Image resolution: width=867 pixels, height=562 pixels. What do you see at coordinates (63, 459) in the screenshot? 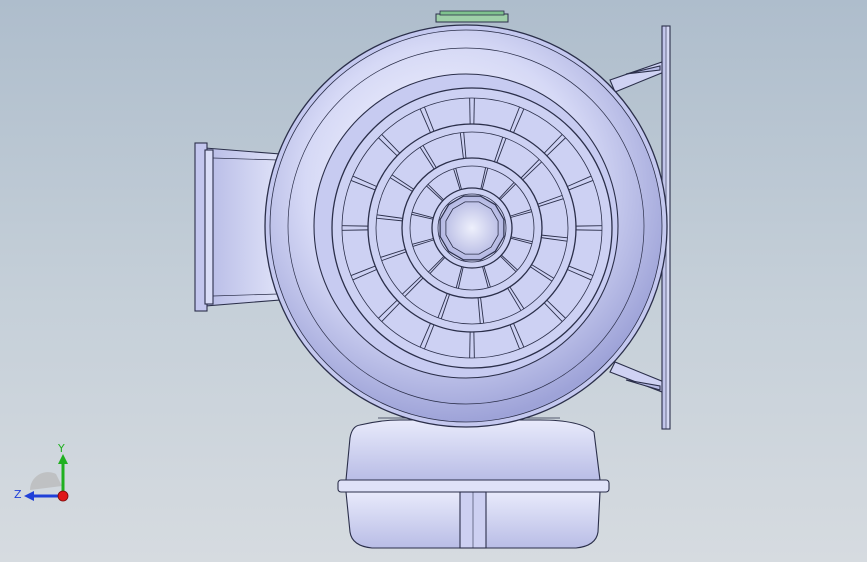
I see `y-arrowhead-icon` at bounding box center [63, 459].